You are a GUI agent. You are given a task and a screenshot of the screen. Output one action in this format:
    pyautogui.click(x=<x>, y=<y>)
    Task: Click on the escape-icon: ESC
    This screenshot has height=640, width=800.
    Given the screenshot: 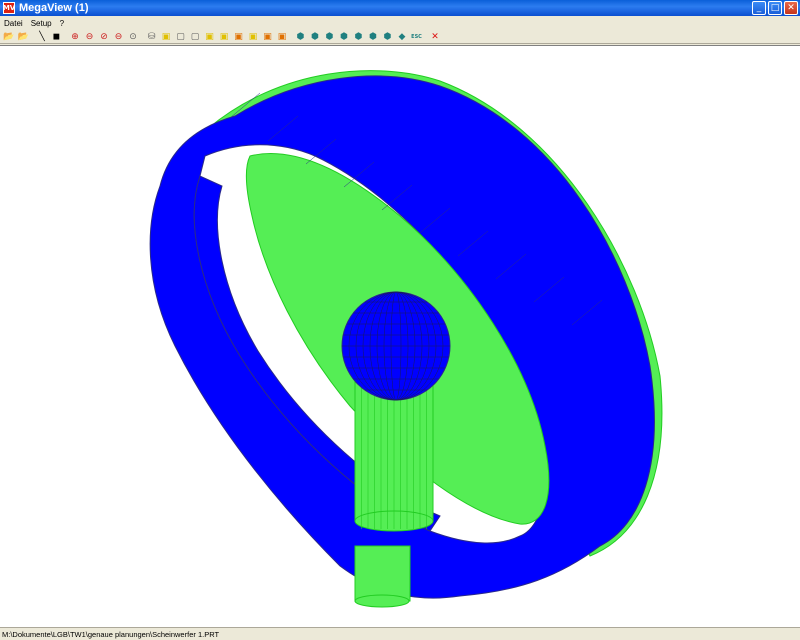 What is the action you would take?
    pyautogui.click(x=417, y=37)
    